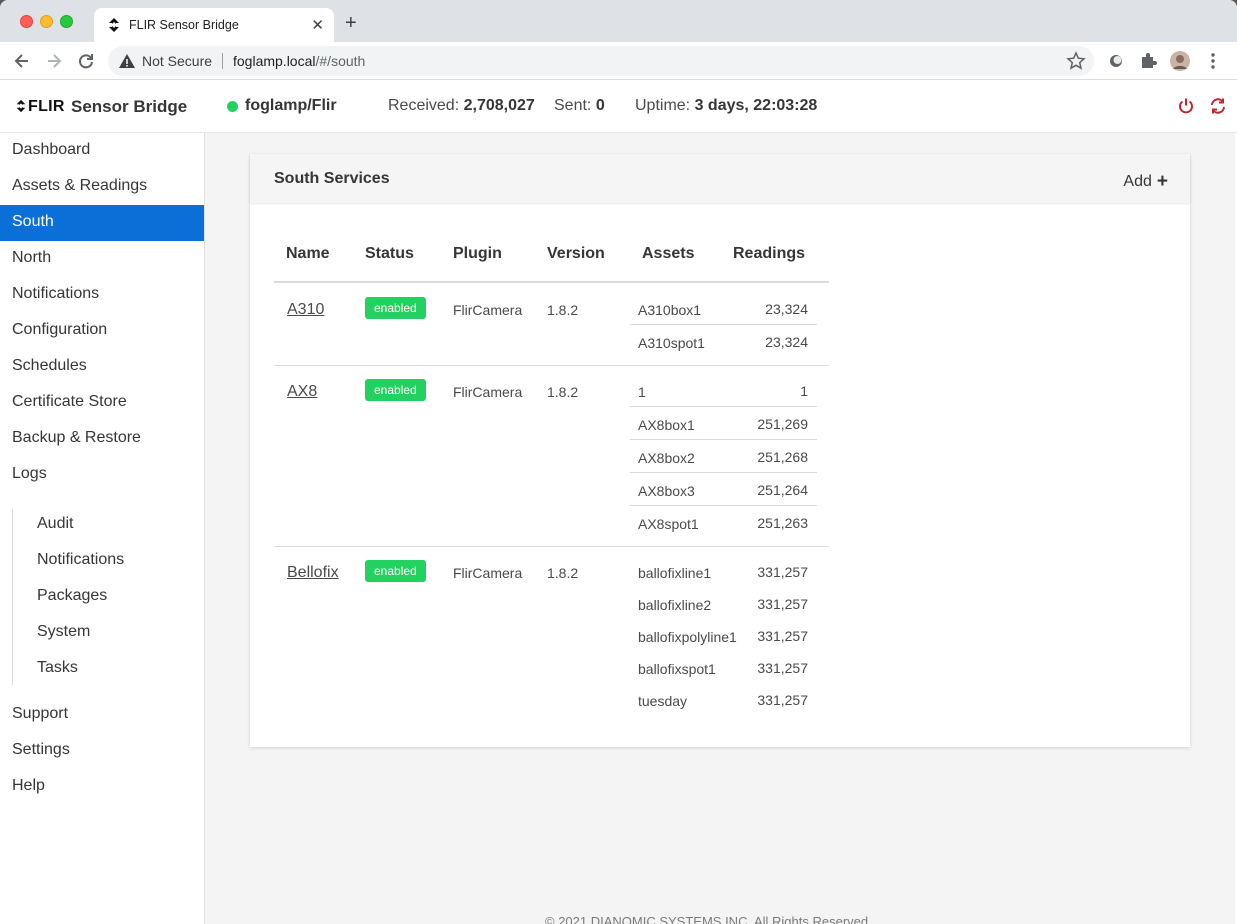 This screenshot has width=1237, height=924. What do you see at coordinates (102, 187) in the screenshot?
I see `sidebar-item-assets-readings: Assets & Readings` at bounding box center [102, 187].